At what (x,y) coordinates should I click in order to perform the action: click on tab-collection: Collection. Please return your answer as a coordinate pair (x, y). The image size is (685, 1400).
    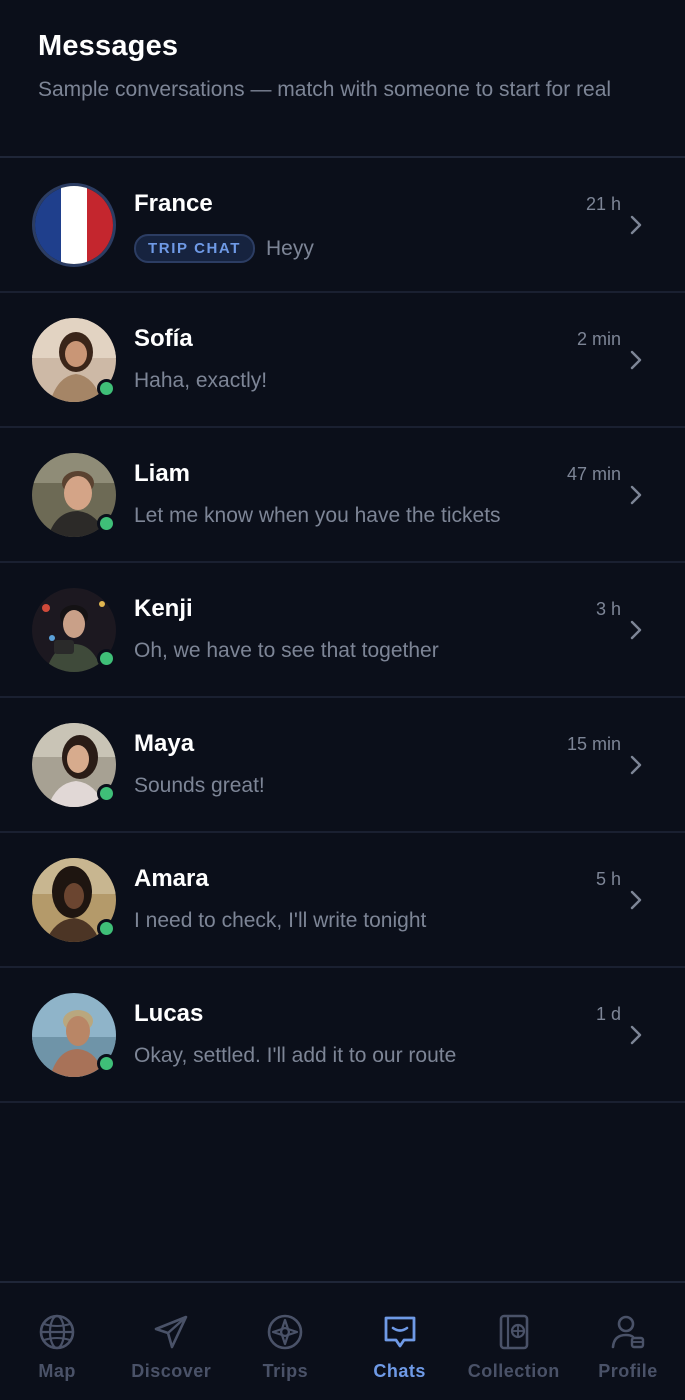
    Looking at the image, I should click on (514, 1341).